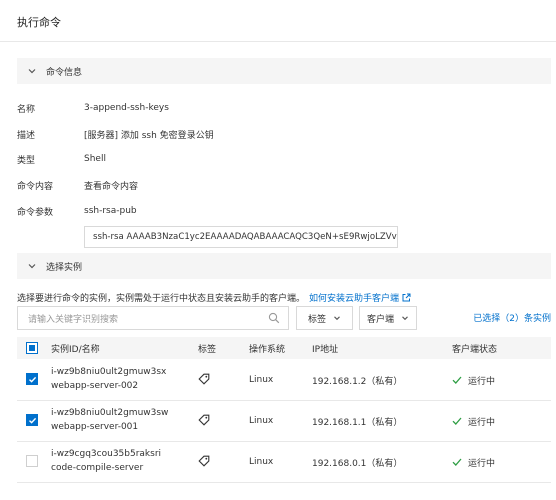 The height and width of the screenshot is (500, 556). What do you see at coordinates (95, 386) in the screenshot?
I see `instance-name: webapp-server-002` at bounding box center [95, 386].